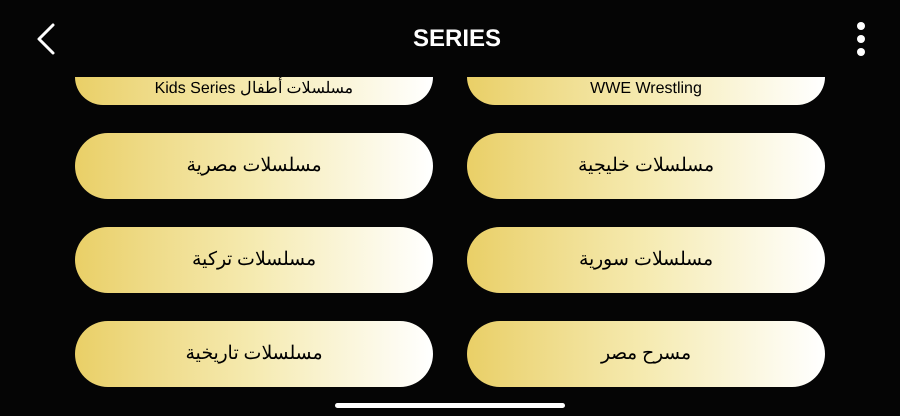 The height and width of the screenshot is (416, 900). What do you see at coordinates (457, 39) in the screenshot?
I see `page-title: SERIES` at bounding box center [457, 39].